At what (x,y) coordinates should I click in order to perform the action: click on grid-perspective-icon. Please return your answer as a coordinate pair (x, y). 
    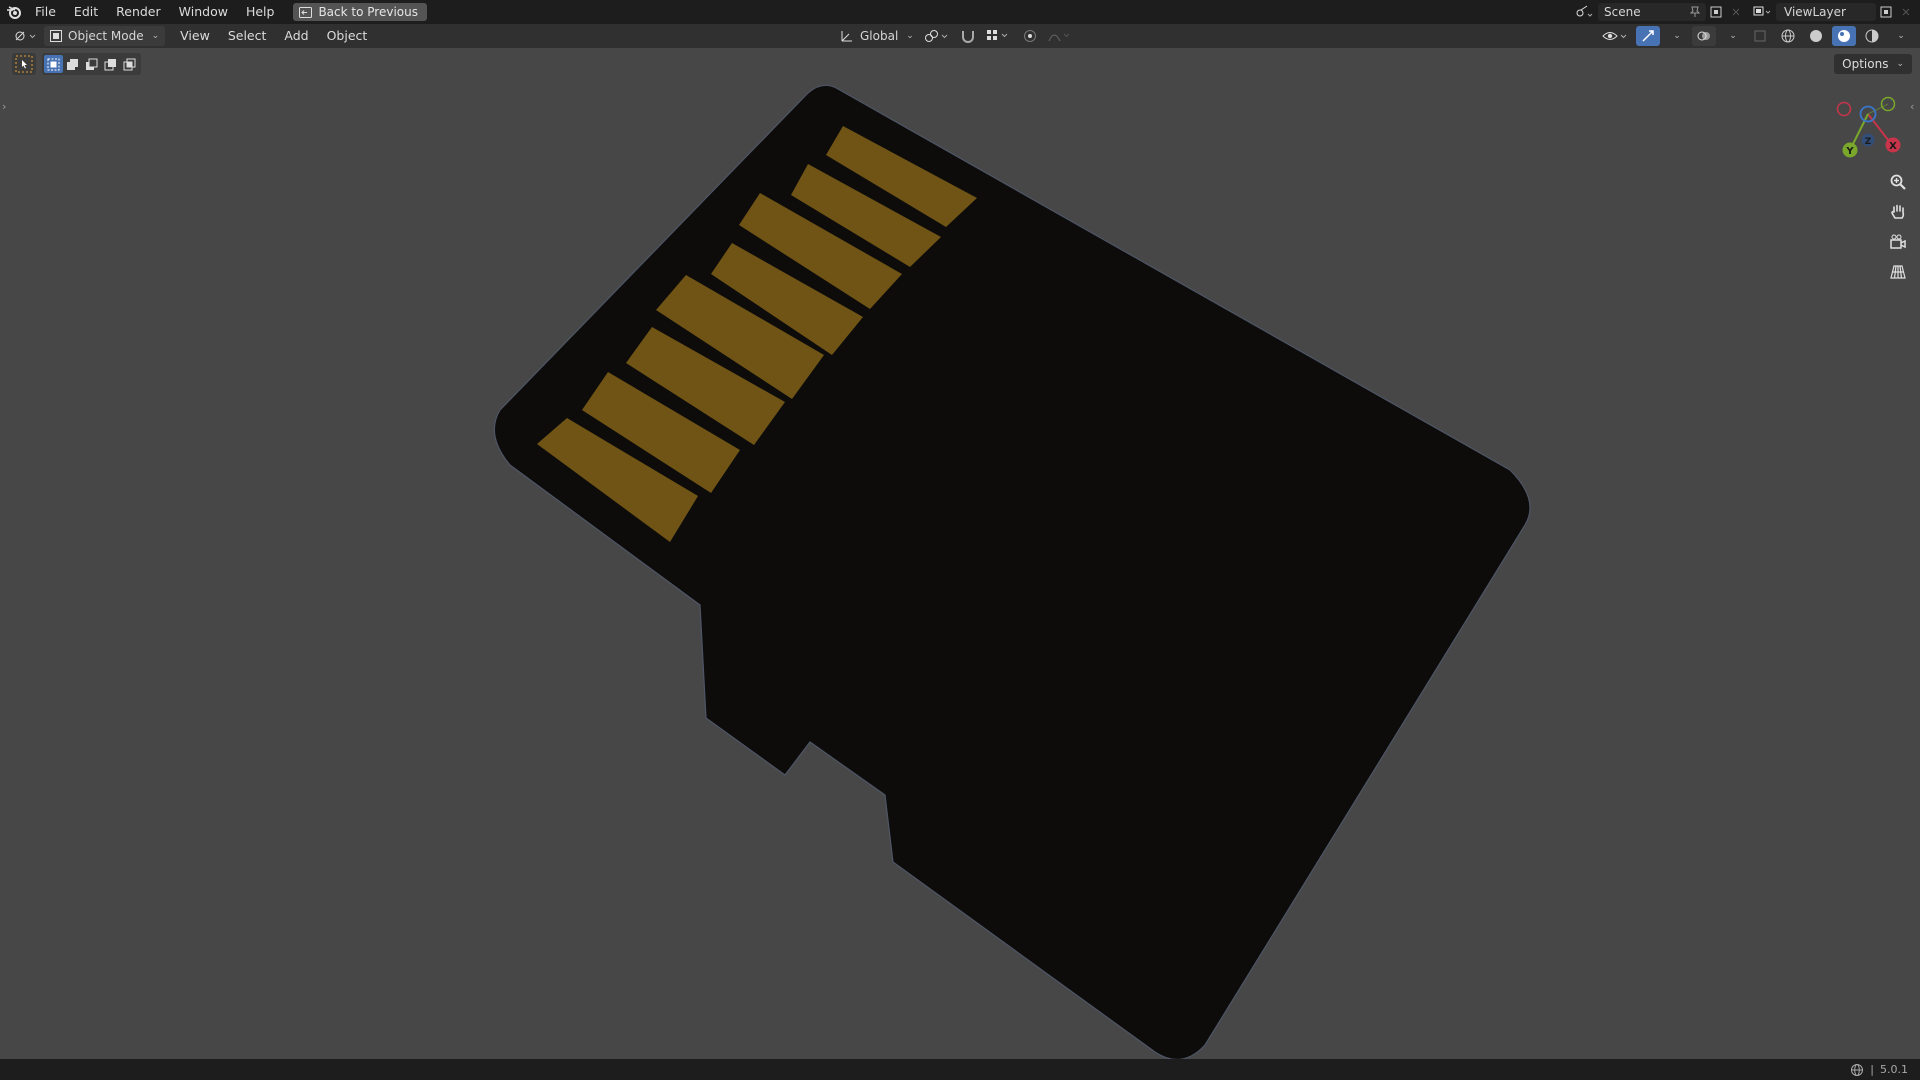
    Looking at the image, I should click on (1898, 272).